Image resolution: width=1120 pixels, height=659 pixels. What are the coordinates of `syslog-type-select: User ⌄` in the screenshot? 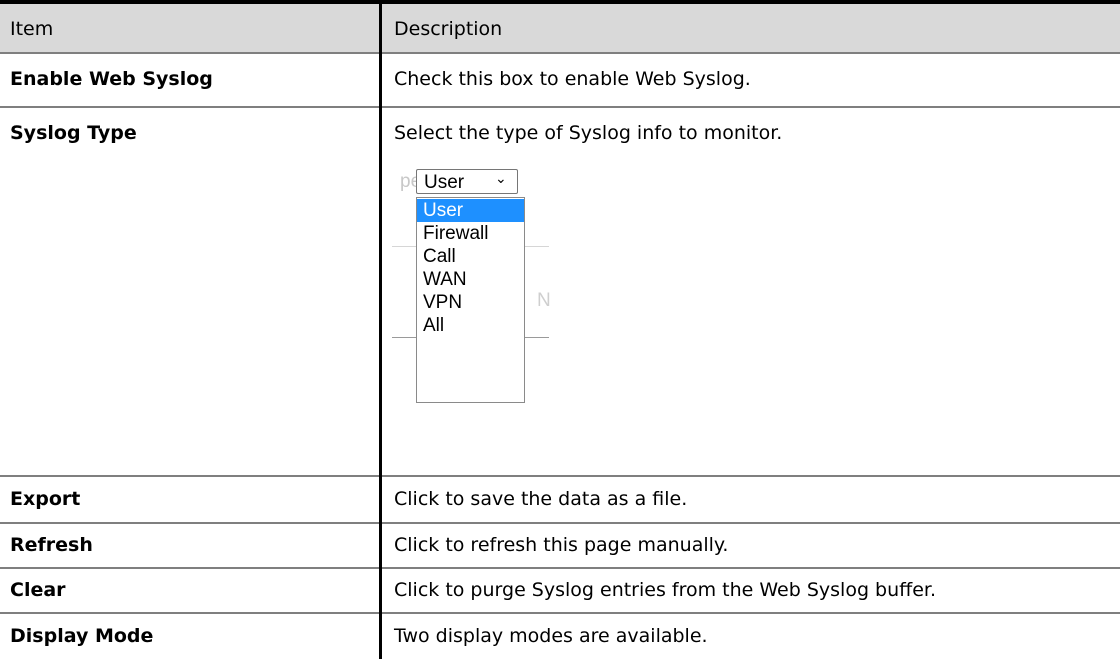 It's located at (467, 181).